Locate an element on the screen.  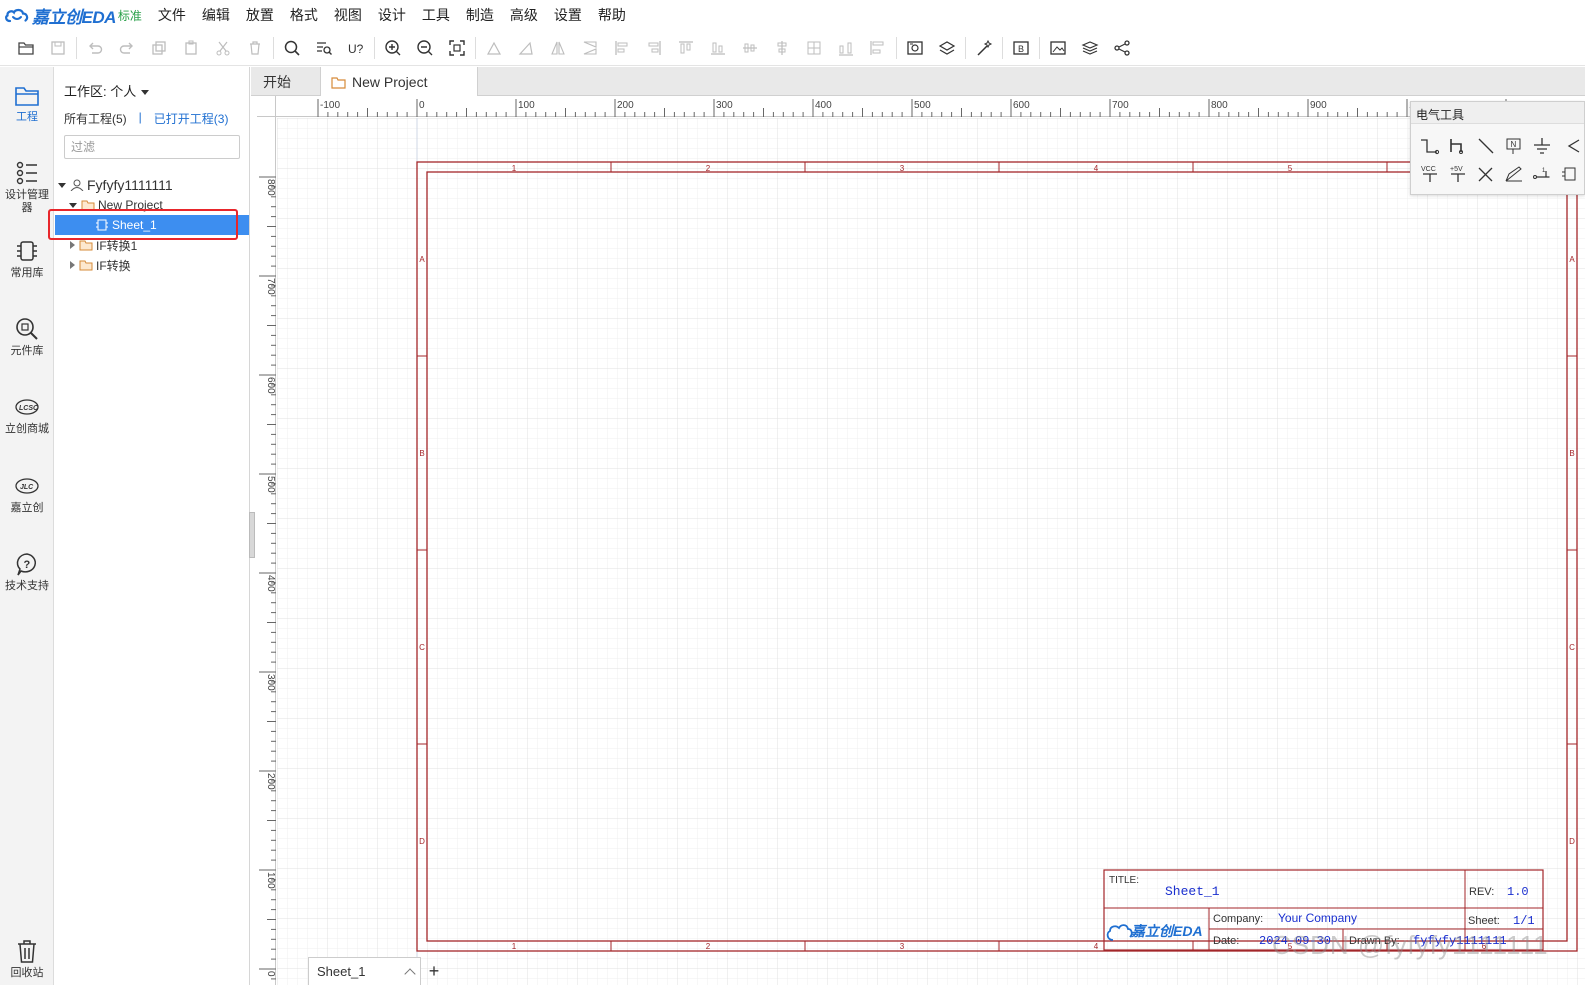
menu-help: 帮助 is located at coordinates (612, 15).